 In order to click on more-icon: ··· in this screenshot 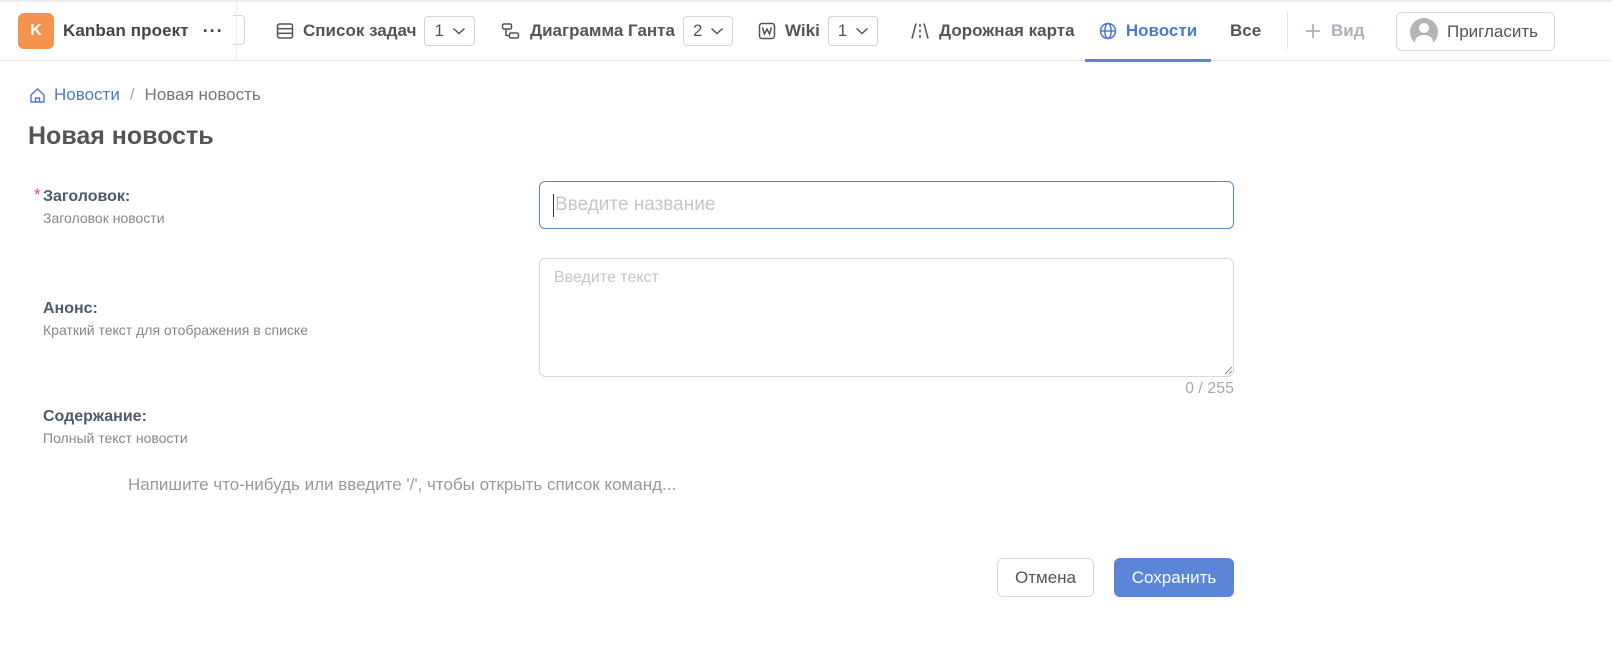, I will do `click(213, 31)`.